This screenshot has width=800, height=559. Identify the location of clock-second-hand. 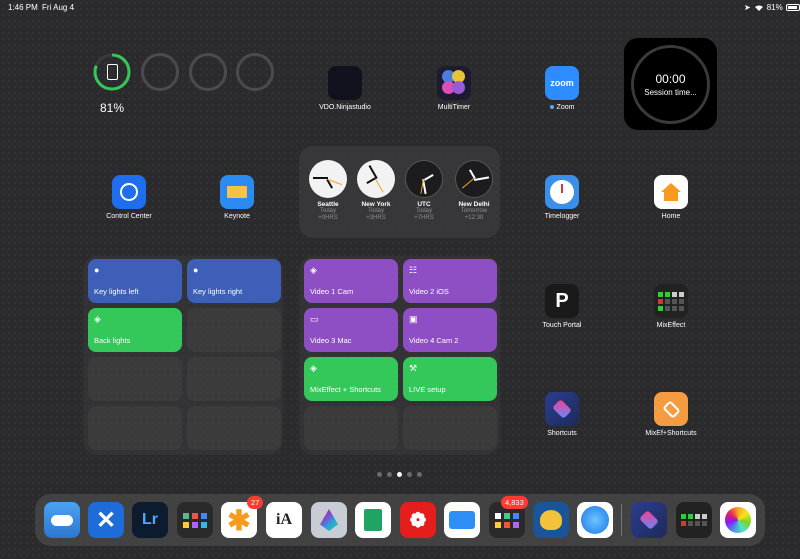
(467, 183).